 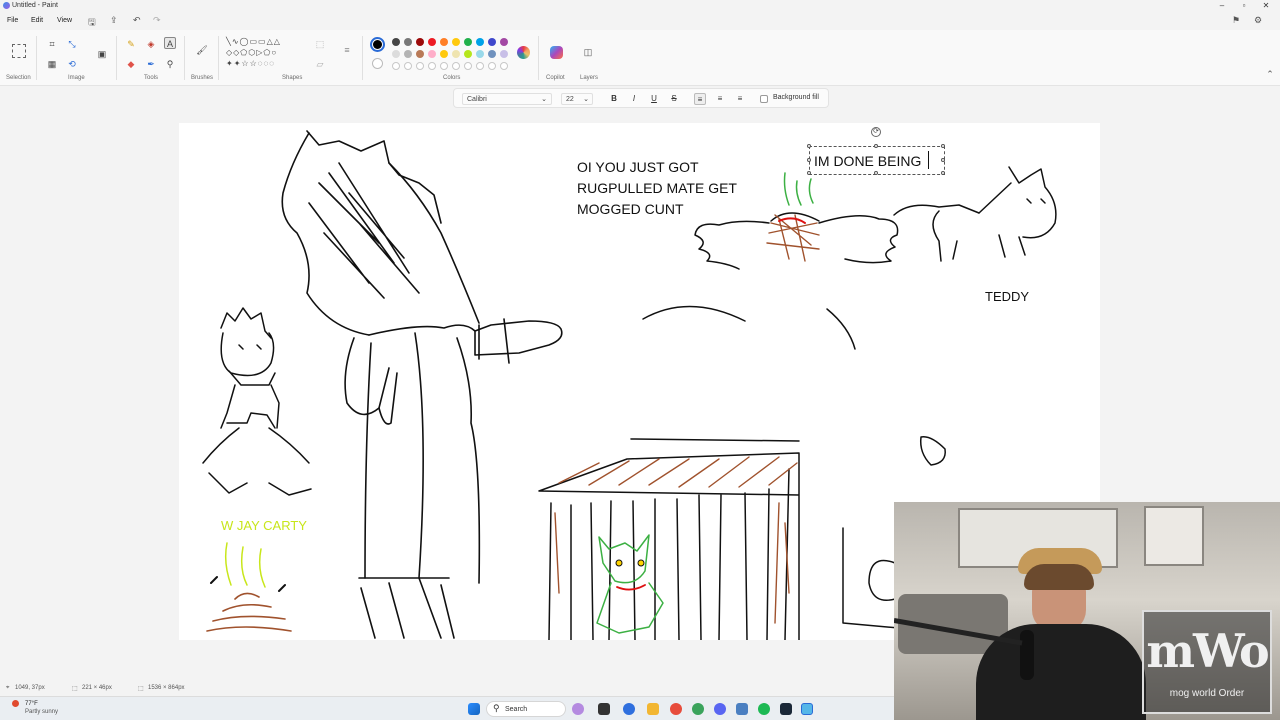 What do you see at coordinates (614, 99) in the screenshot?
I see `bold-button: B` at bounding box center [614, 99].